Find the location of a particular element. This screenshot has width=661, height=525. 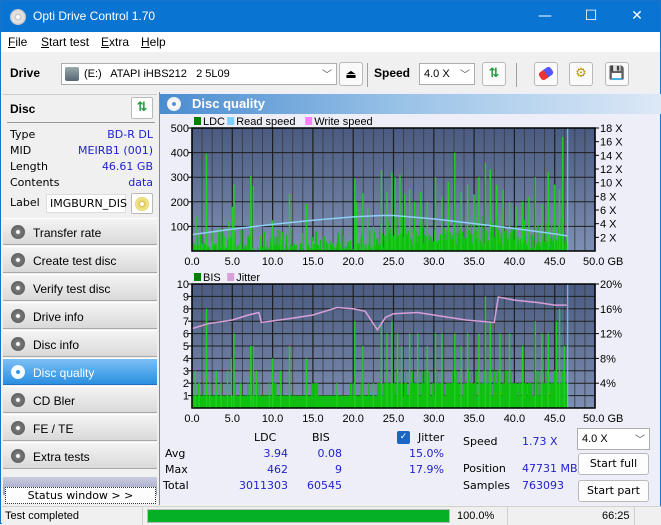

y-tick-label-left: 6 is located at coordinates (186, 335).